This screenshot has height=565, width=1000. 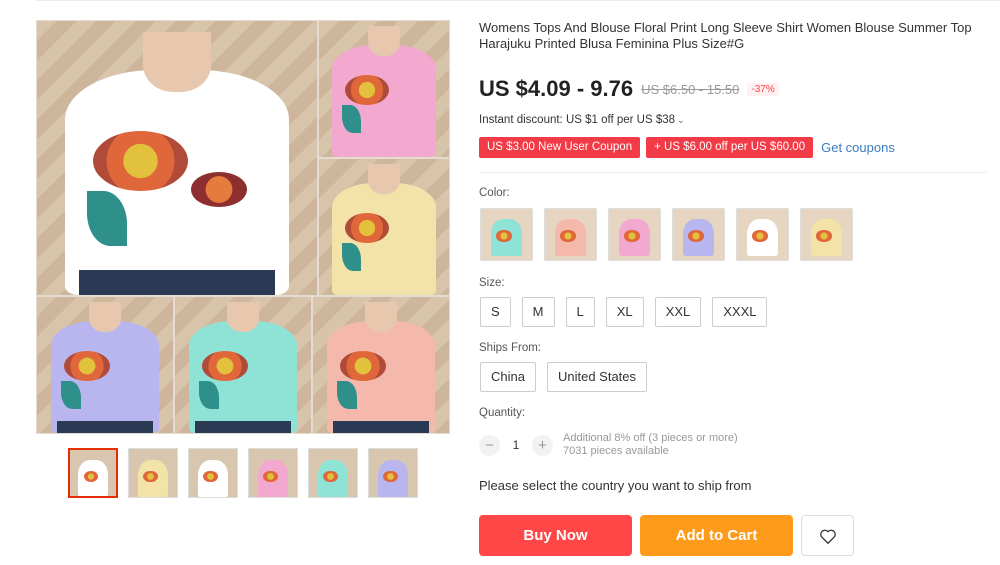 What do you see at coordinates (681, 120) in the screenshot?
I see `chevron-down-icon: ⌄` at bounding box center [681, 120].